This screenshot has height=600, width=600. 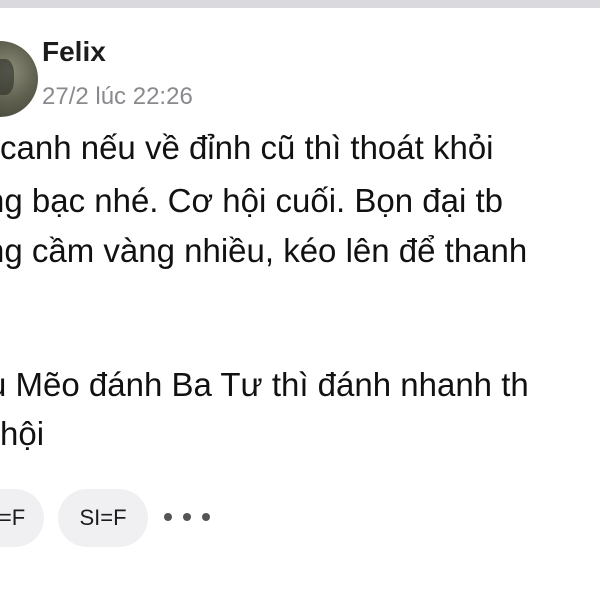 I want to click on post-text-line: ng cầm vàng nhiều, kéo lên để thanh, so click(x=264, y=250).